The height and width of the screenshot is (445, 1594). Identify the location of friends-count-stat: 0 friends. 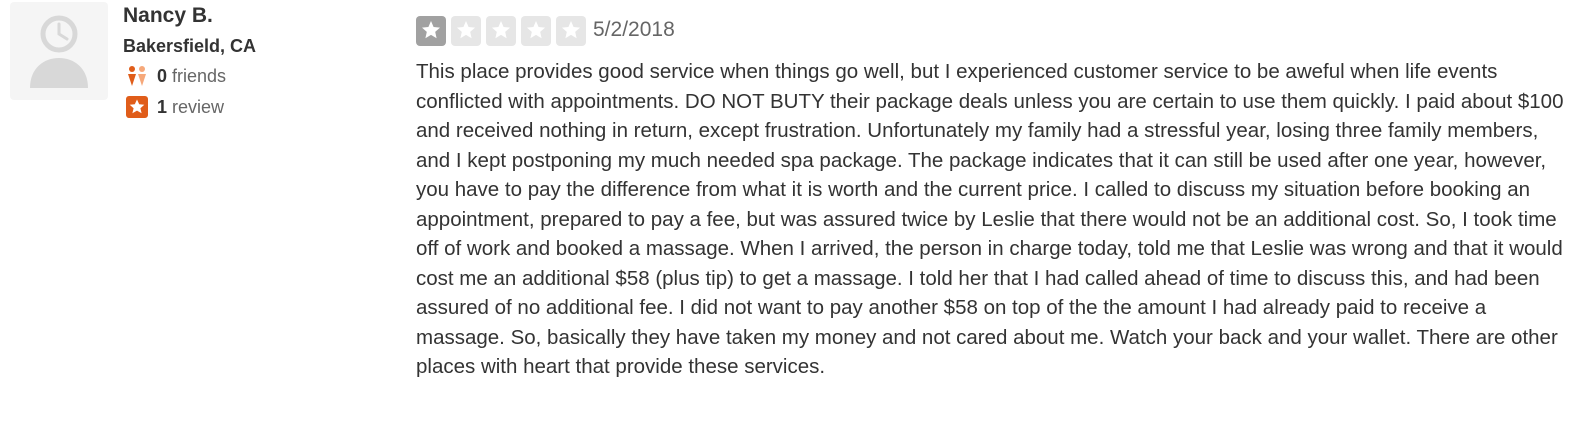
(175, 76).